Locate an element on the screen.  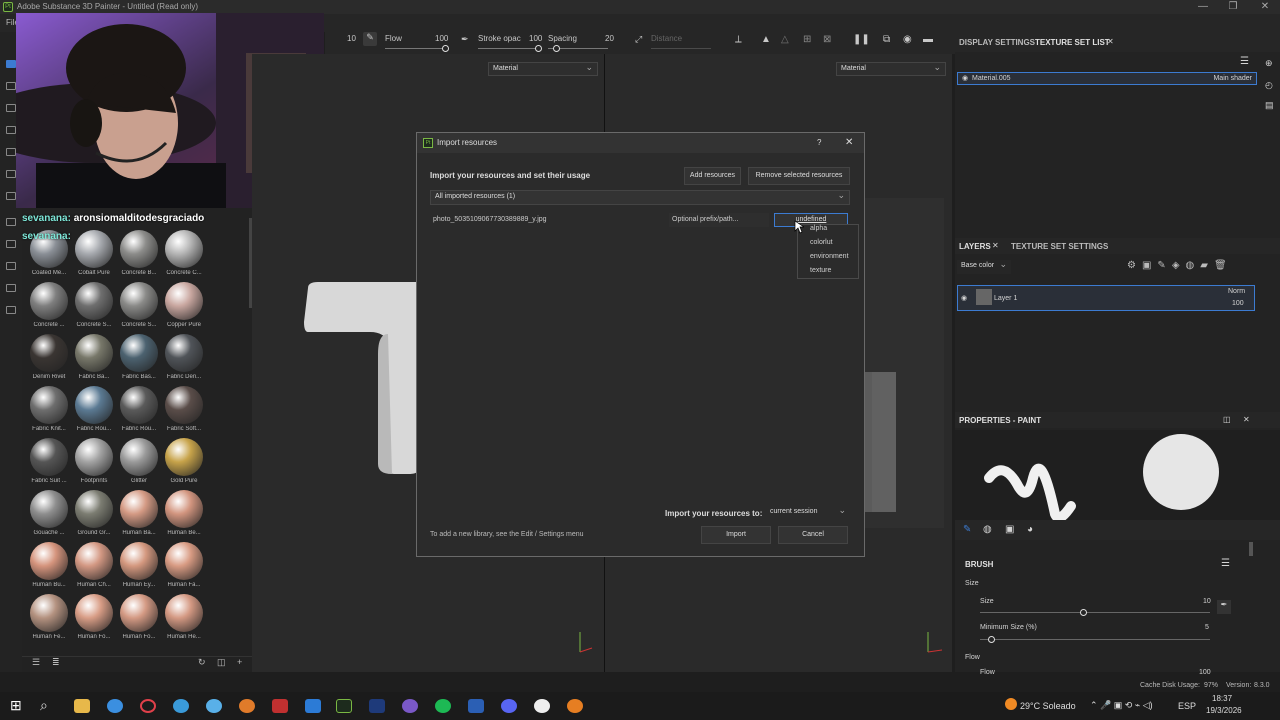
no-symmetry-icon: ⊠ is located at coordinates (827, 39).